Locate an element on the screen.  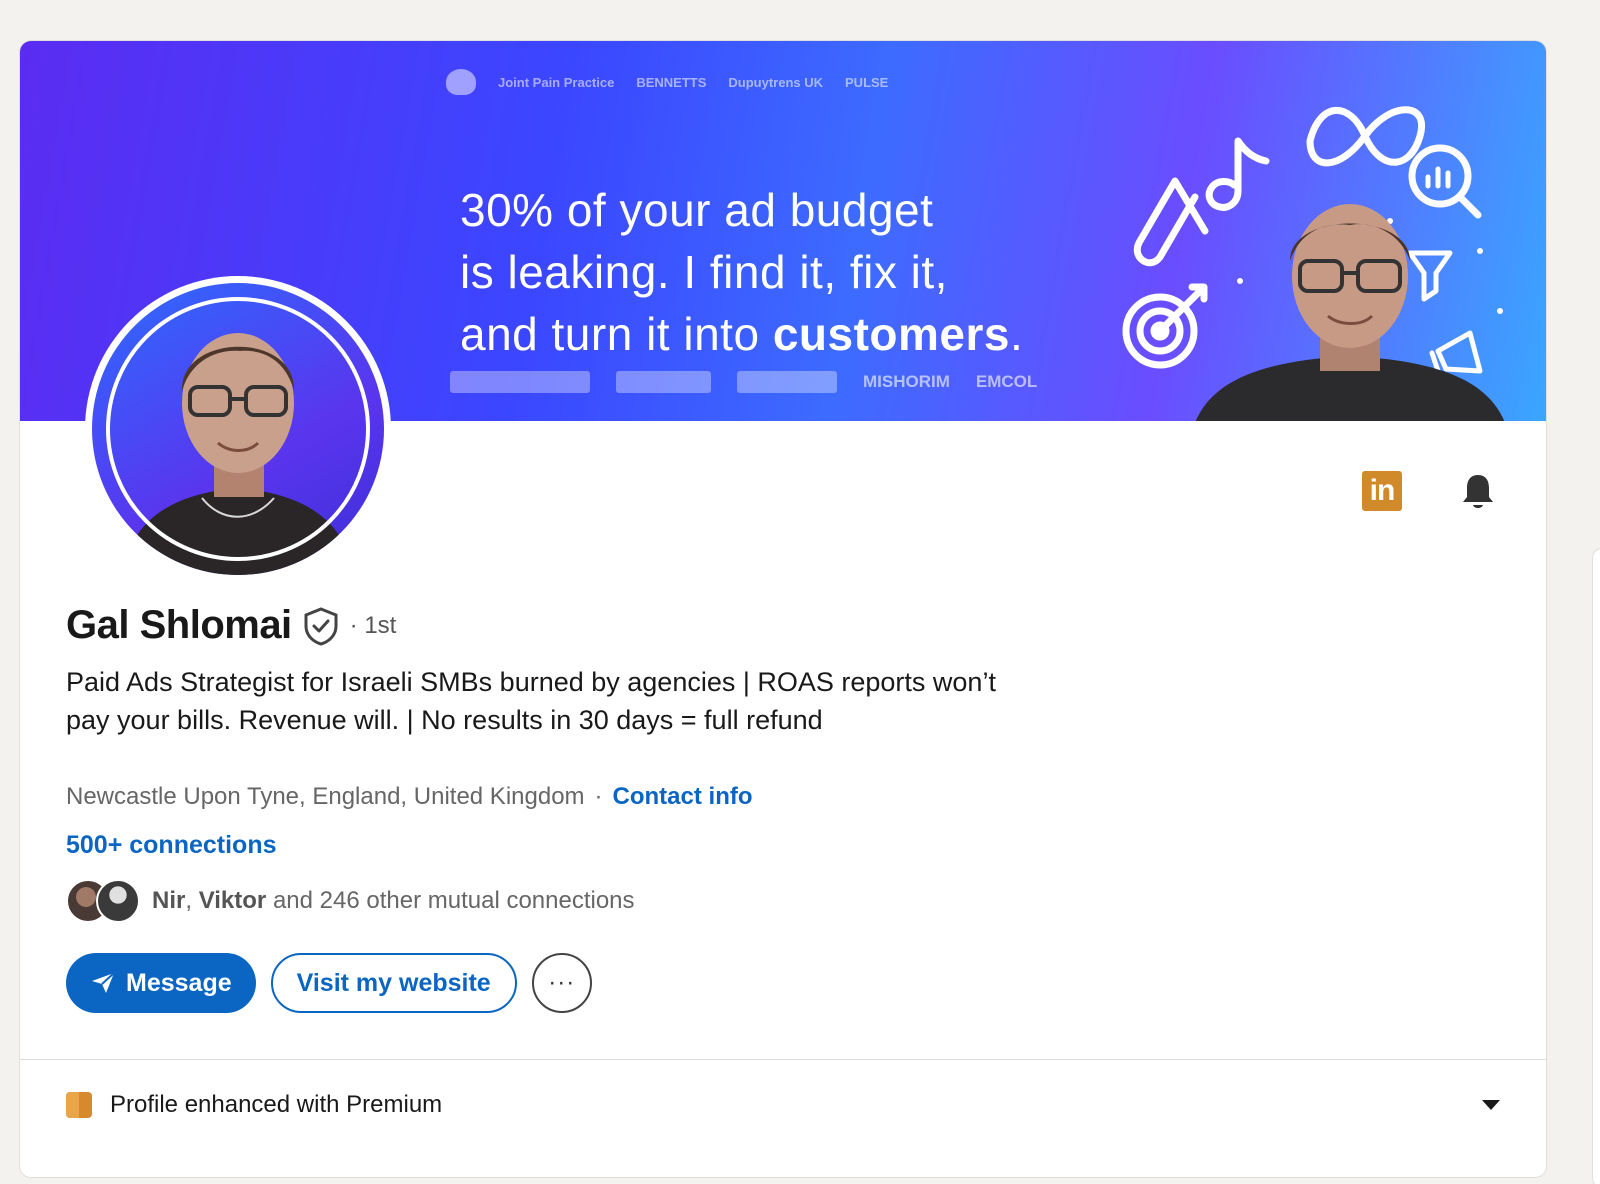
banner-headline-line: and turn it into customers. is located at coordinates (741, 334).